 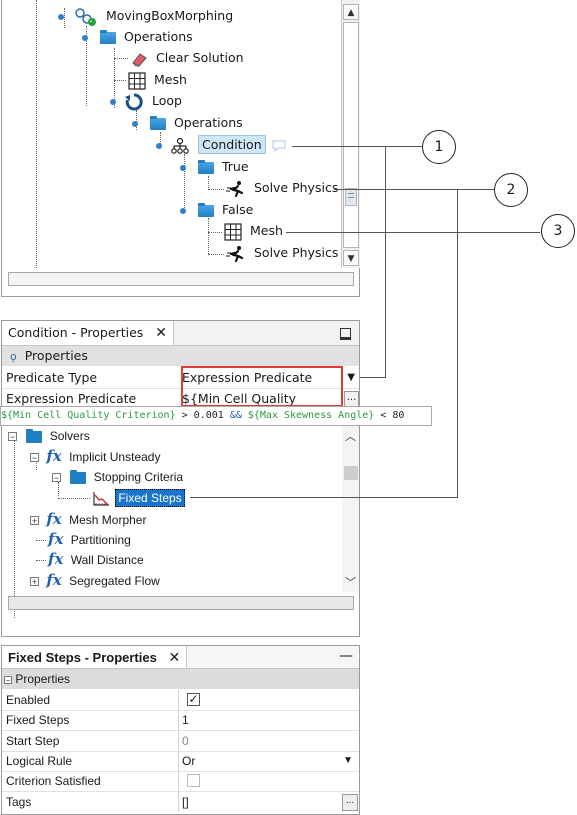 I want to click on tree-node-false: False, so click(x=216, y=210).